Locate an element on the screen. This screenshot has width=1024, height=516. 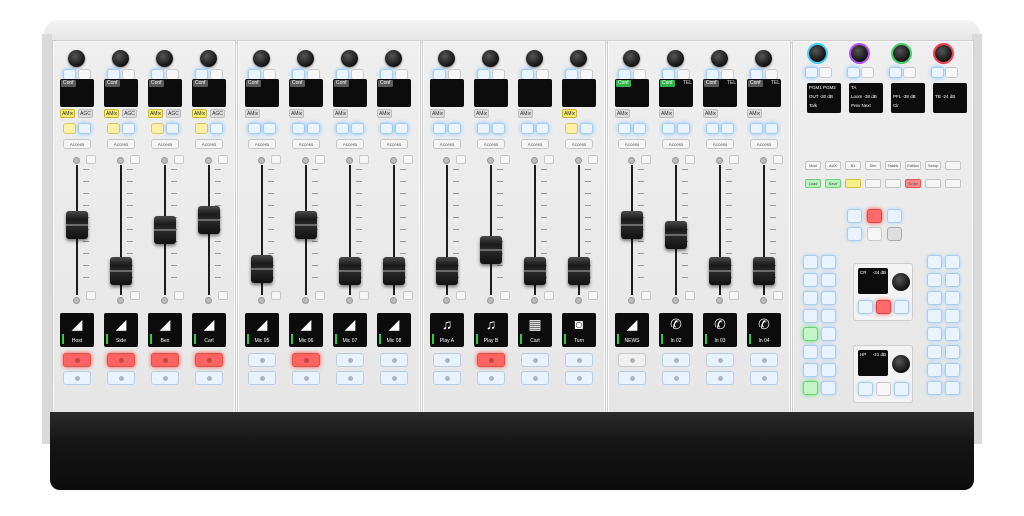
function-key: Load is located at coordinates (813, 183).